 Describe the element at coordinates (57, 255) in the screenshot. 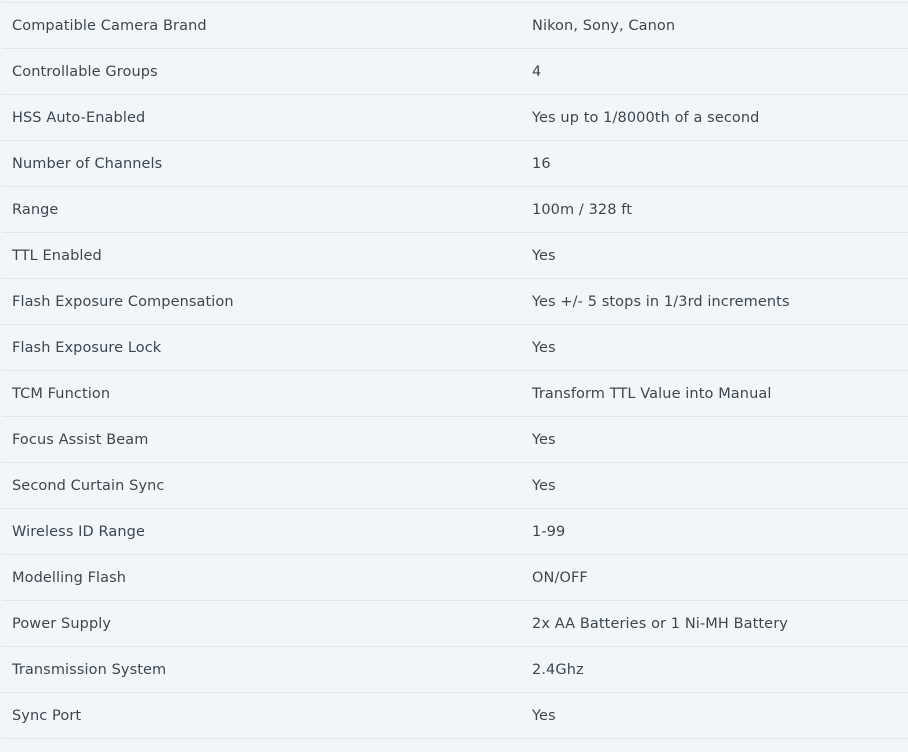

I see `spec-label: TTL Enabled` at that location.